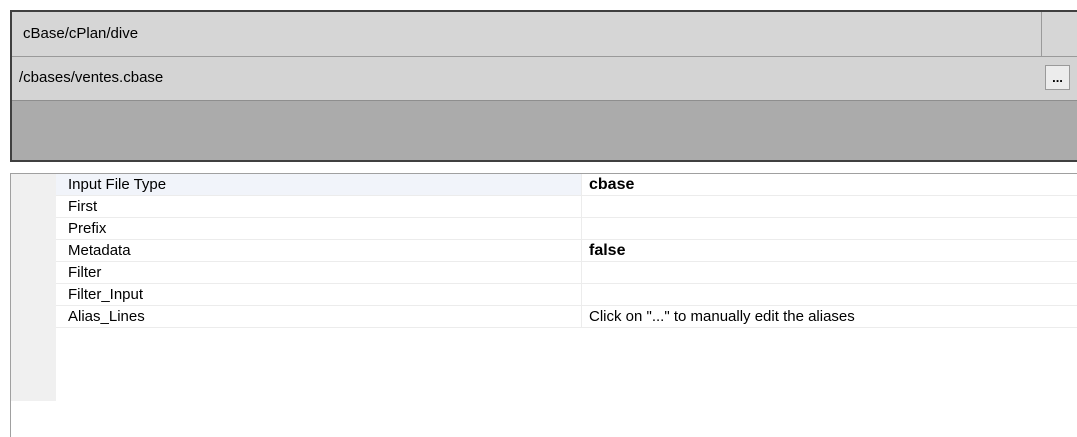 The width and height of the screenshot is (1077, 437). I want to click on property-row-first: First, so click(566, 207).